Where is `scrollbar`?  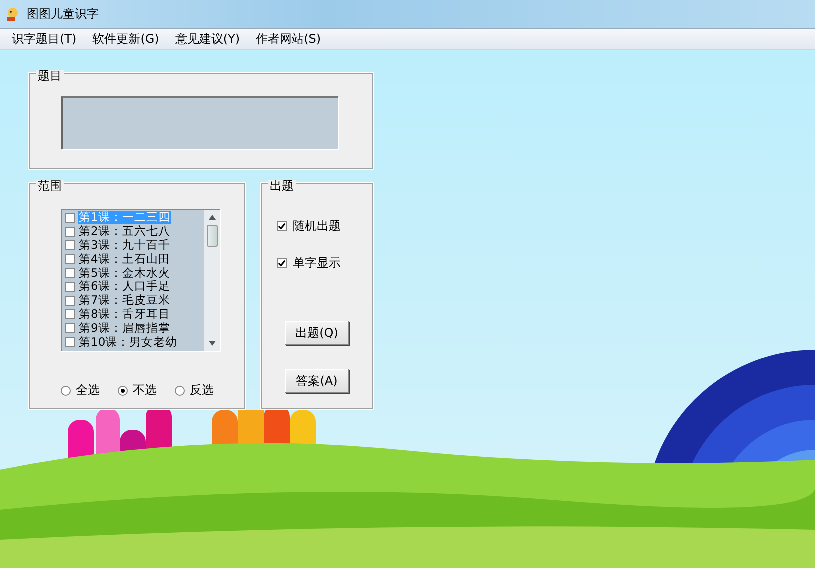
scrollbar is located at coordinates (212, 280).